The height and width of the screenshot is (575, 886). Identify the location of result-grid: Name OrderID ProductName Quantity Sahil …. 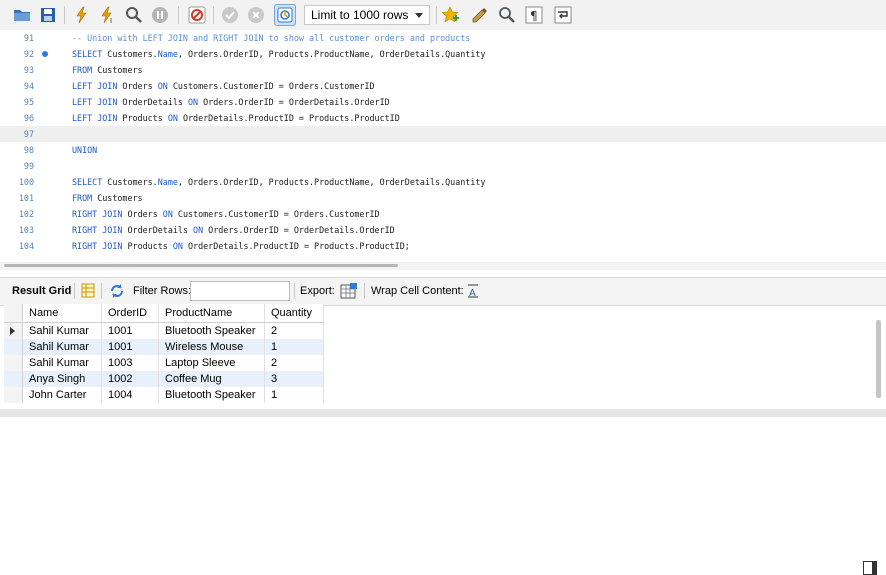
(164, 353).